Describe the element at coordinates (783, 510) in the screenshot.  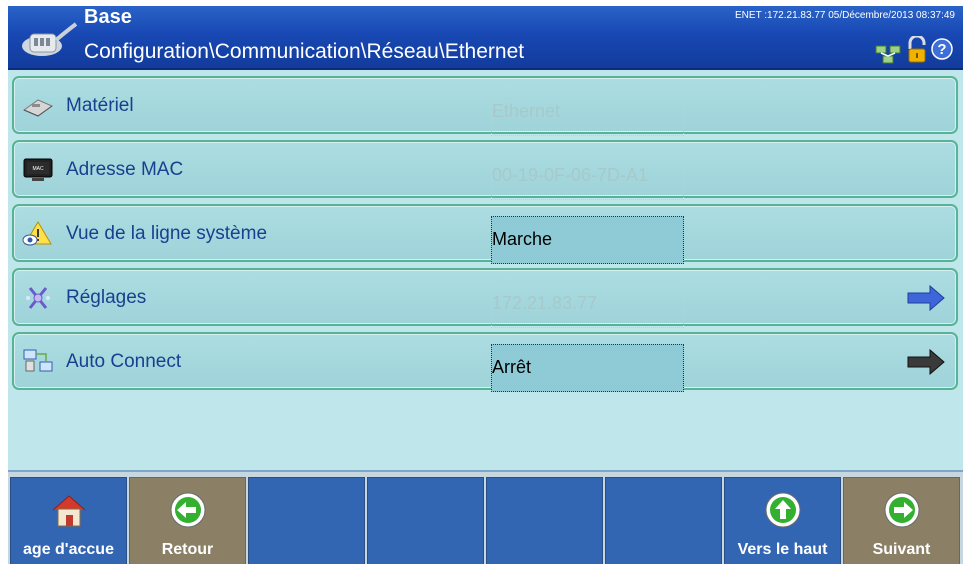
I see `up-arrow-icon` at that location.